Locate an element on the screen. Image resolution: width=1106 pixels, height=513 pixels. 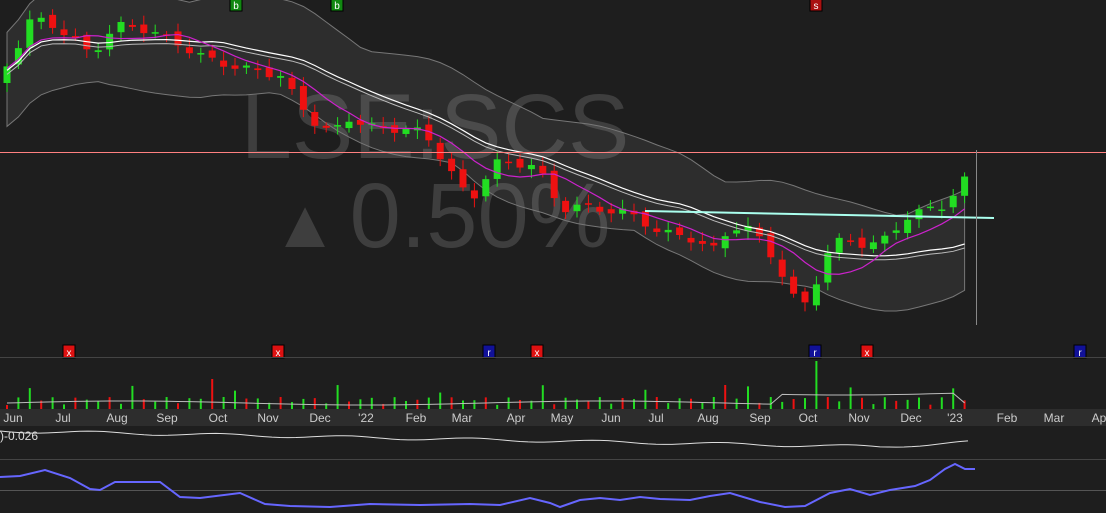
date-axis-label: Dec is located at coordinates (319, 418).